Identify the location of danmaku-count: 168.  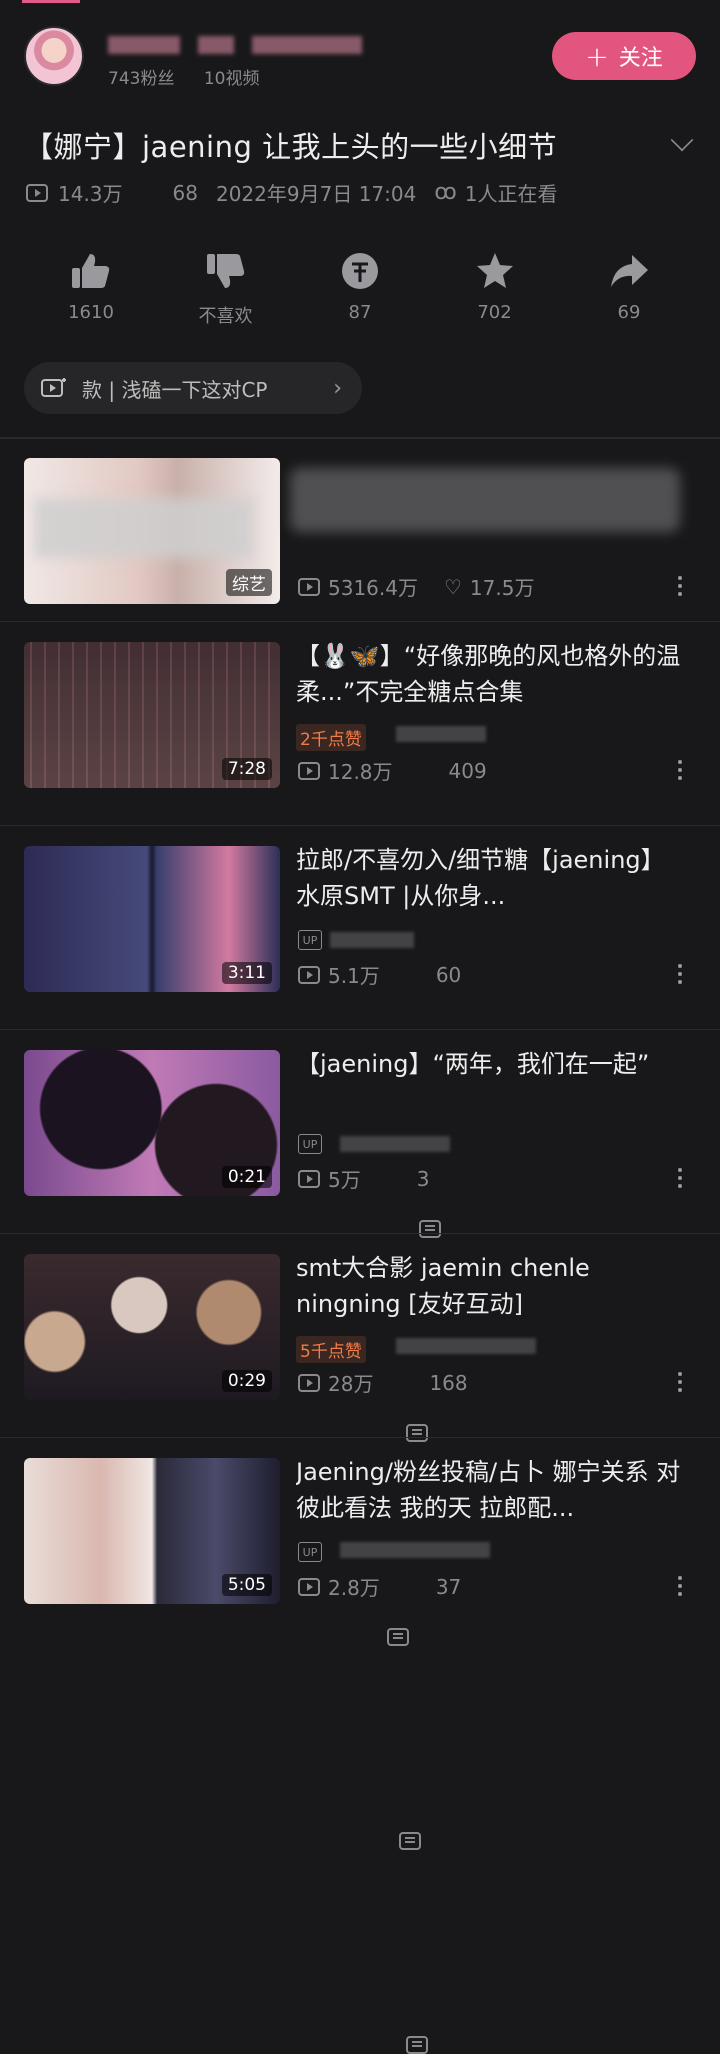
(448, 1382).